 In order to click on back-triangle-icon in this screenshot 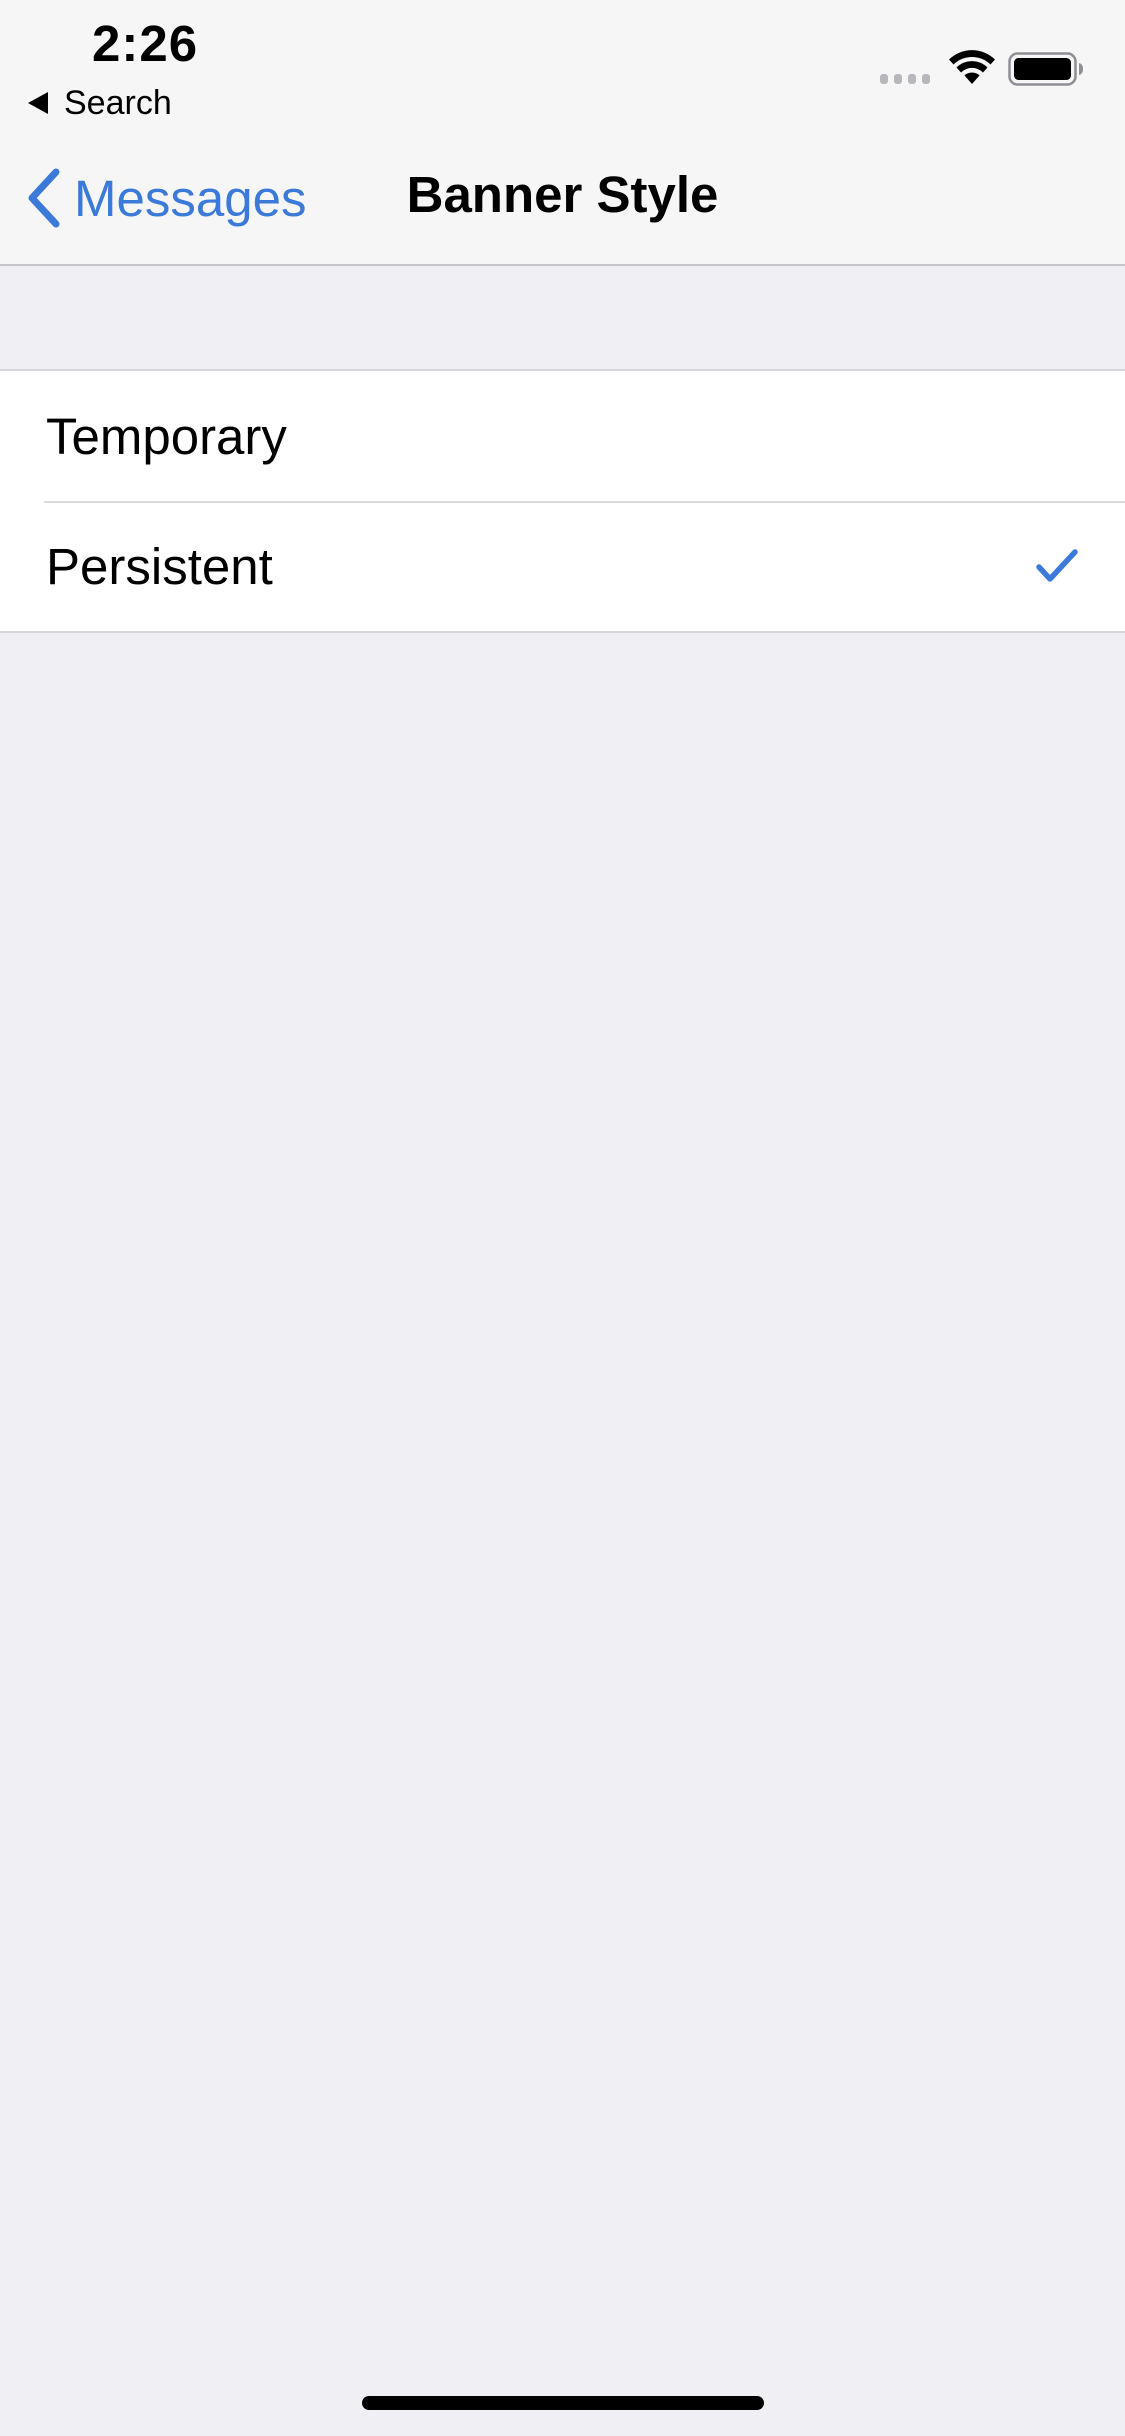, I will do `click(38, 103)`.